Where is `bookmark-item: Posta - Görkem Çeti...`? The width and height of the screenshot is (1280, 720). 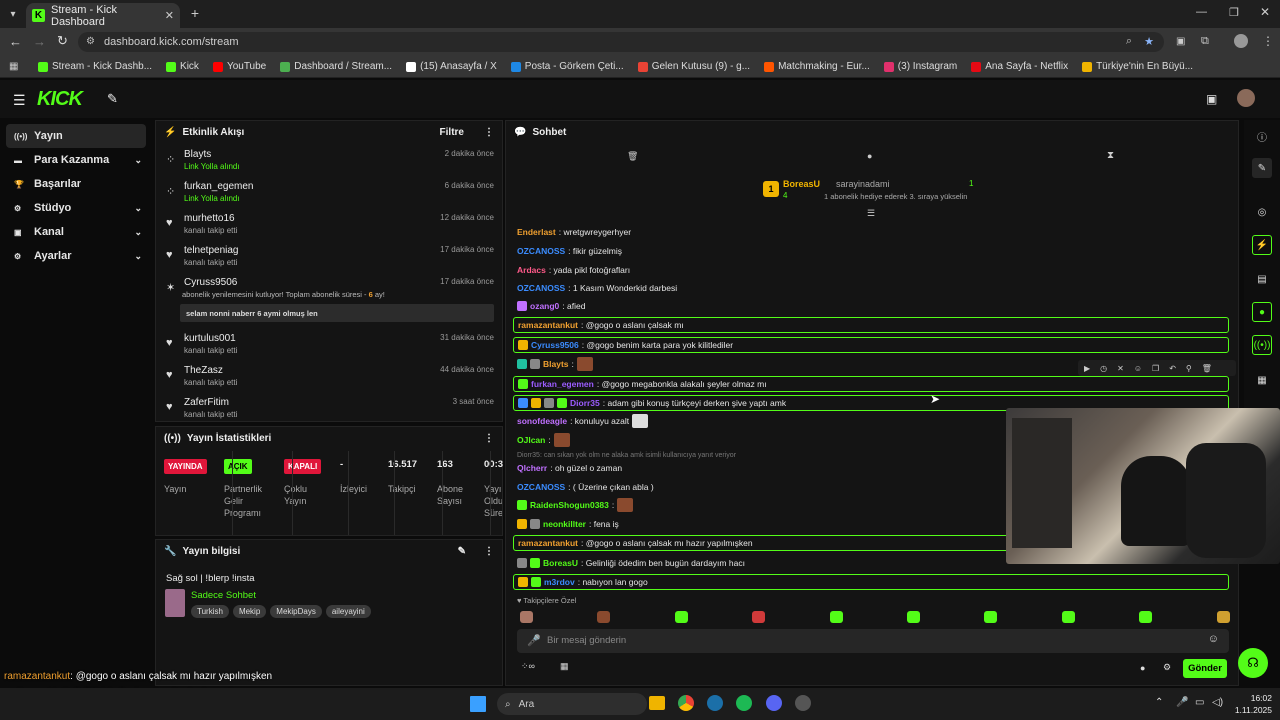 bookmark-item: Posta - Görkem Çeti... is located at coordinates (567, 66).